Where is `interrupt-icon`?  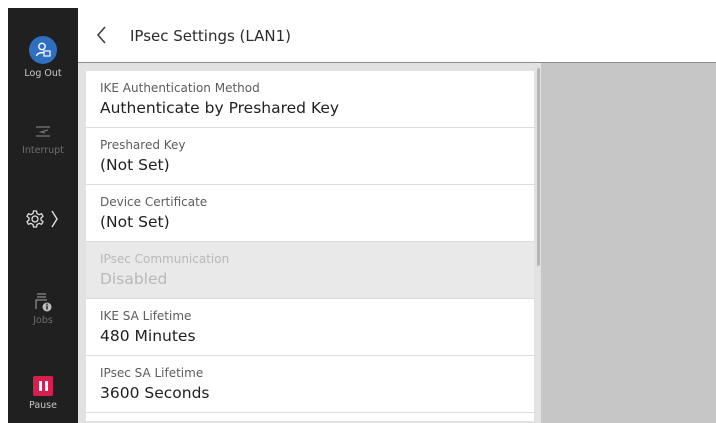 interrupt-icon is located at coordinates (43, 133).